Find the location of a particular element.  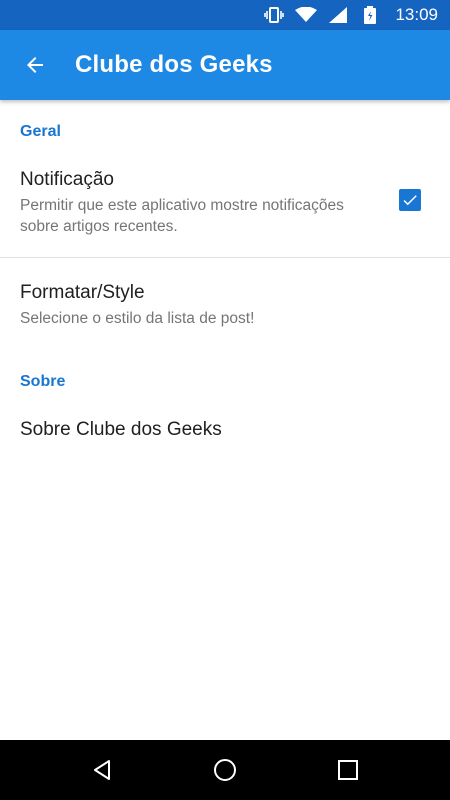

vibrate-icon is located at coordinates (274, 15).